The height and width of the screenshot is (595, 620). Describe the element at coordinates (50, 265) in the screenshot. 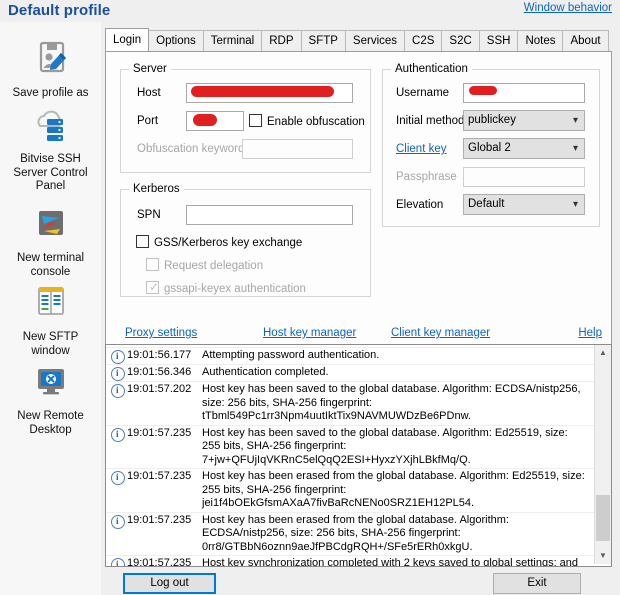

I see `sidebar-item-label: New terminal console` at that location.